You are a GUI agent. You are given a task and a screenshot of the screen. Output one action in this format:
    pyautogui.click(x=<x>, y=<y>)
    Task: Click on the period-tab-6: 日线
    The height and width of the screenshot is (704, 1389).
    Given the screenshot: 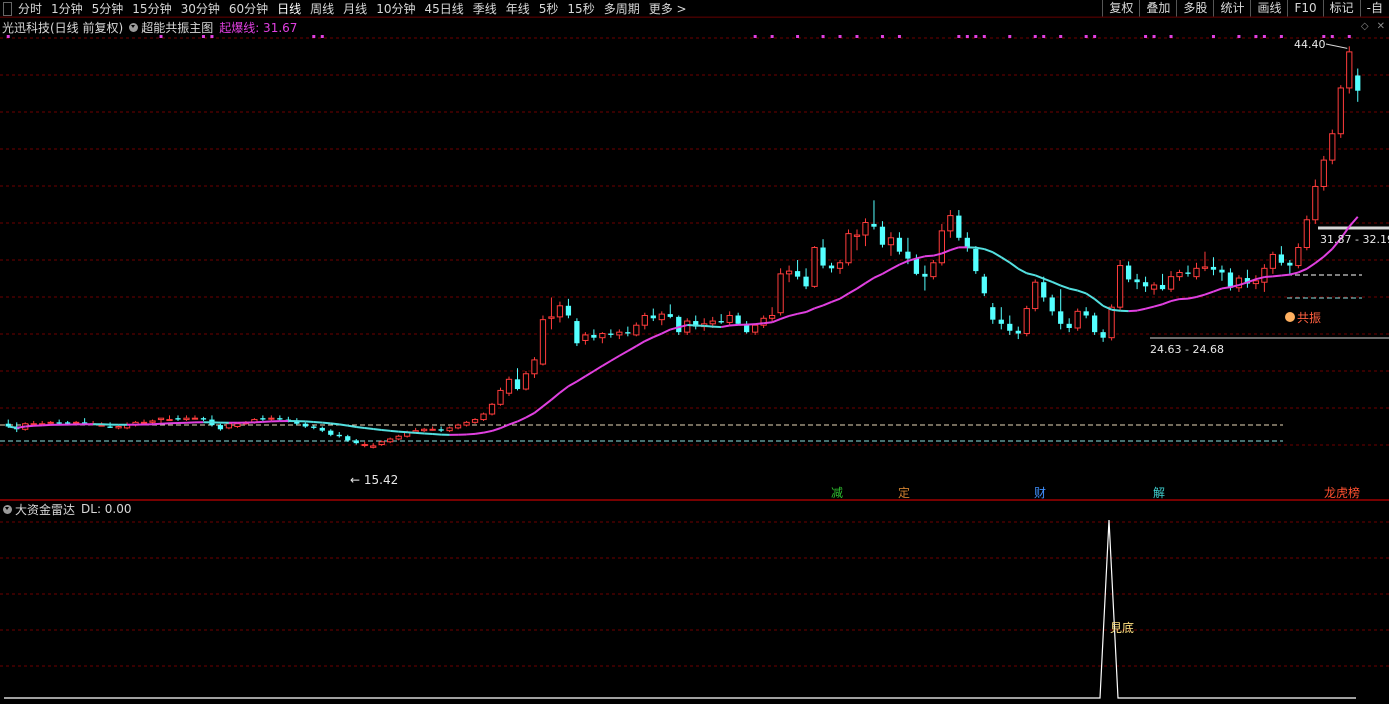 What is the action you would take?
    pyautogui.click(x=289, y=8)
    